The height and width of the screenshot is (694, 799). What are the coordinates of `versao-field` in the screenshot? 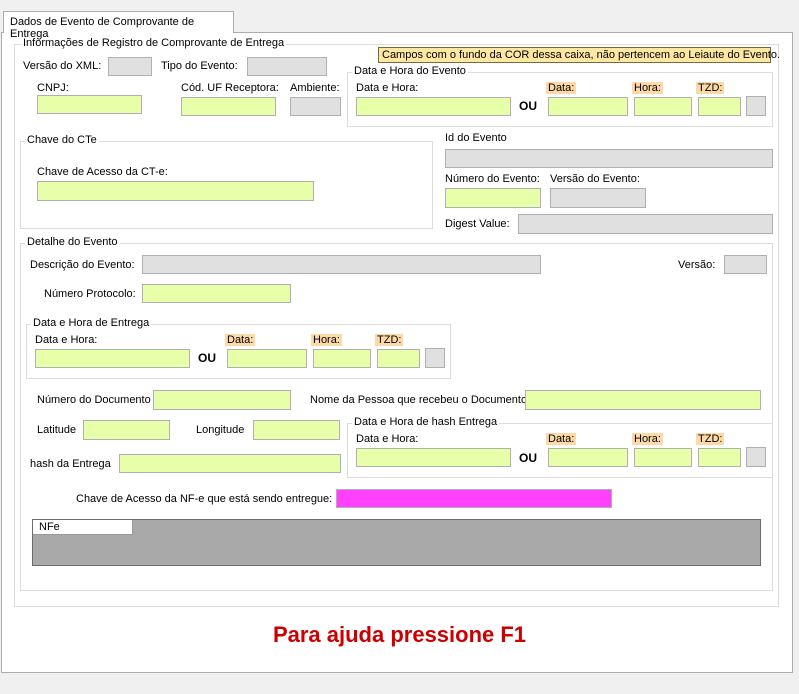 It's located at (745, 264).